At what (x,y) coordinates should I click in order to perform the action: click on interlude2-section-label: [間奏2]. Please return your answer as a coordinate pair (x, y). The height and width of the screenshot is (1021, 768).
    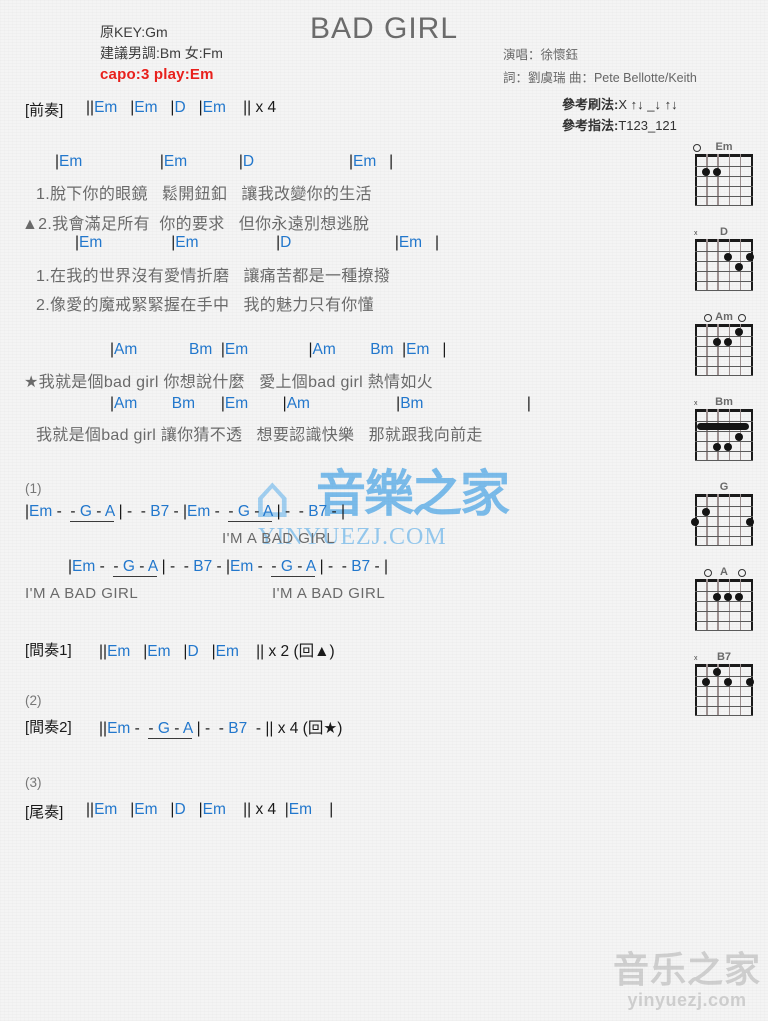
    Looking at the image, I should click on (48, 727).